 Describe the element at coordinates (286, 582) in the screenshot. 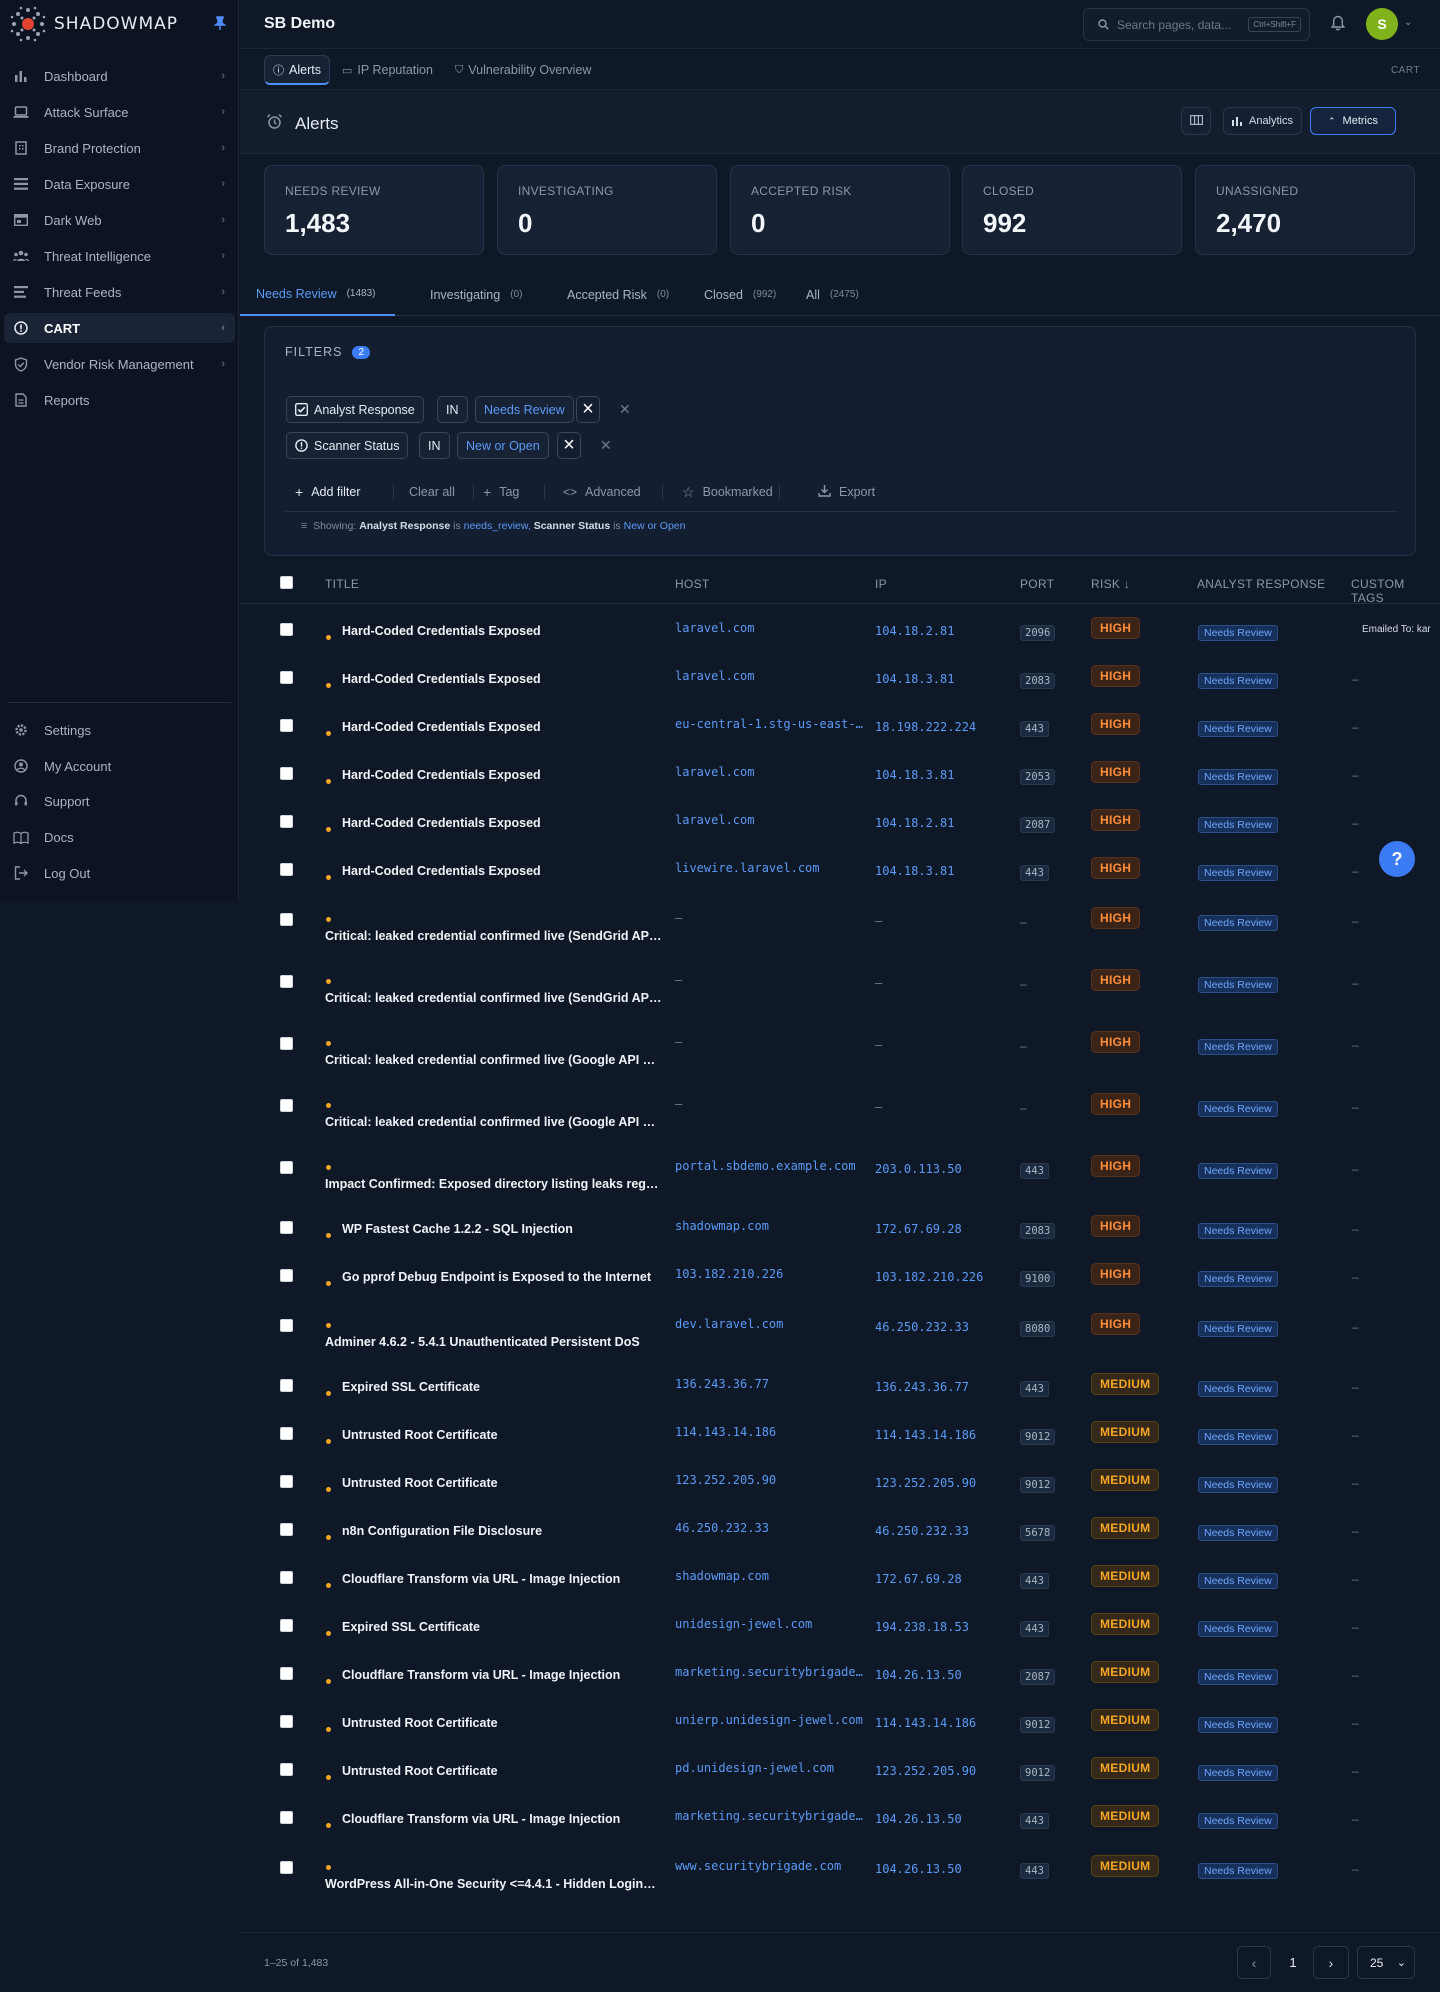

I see `select-all-checkbox` at that location.